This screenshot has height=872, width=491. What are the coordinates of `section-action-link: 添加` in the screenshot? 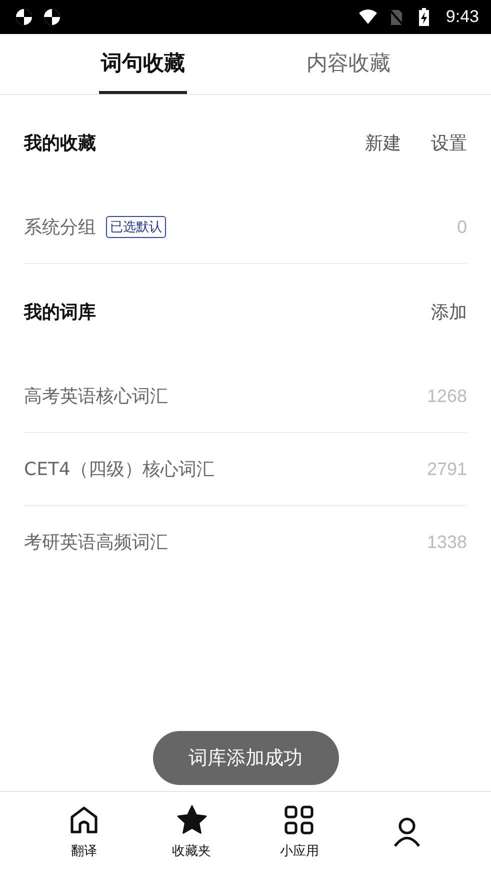 It's located at (449, 312).